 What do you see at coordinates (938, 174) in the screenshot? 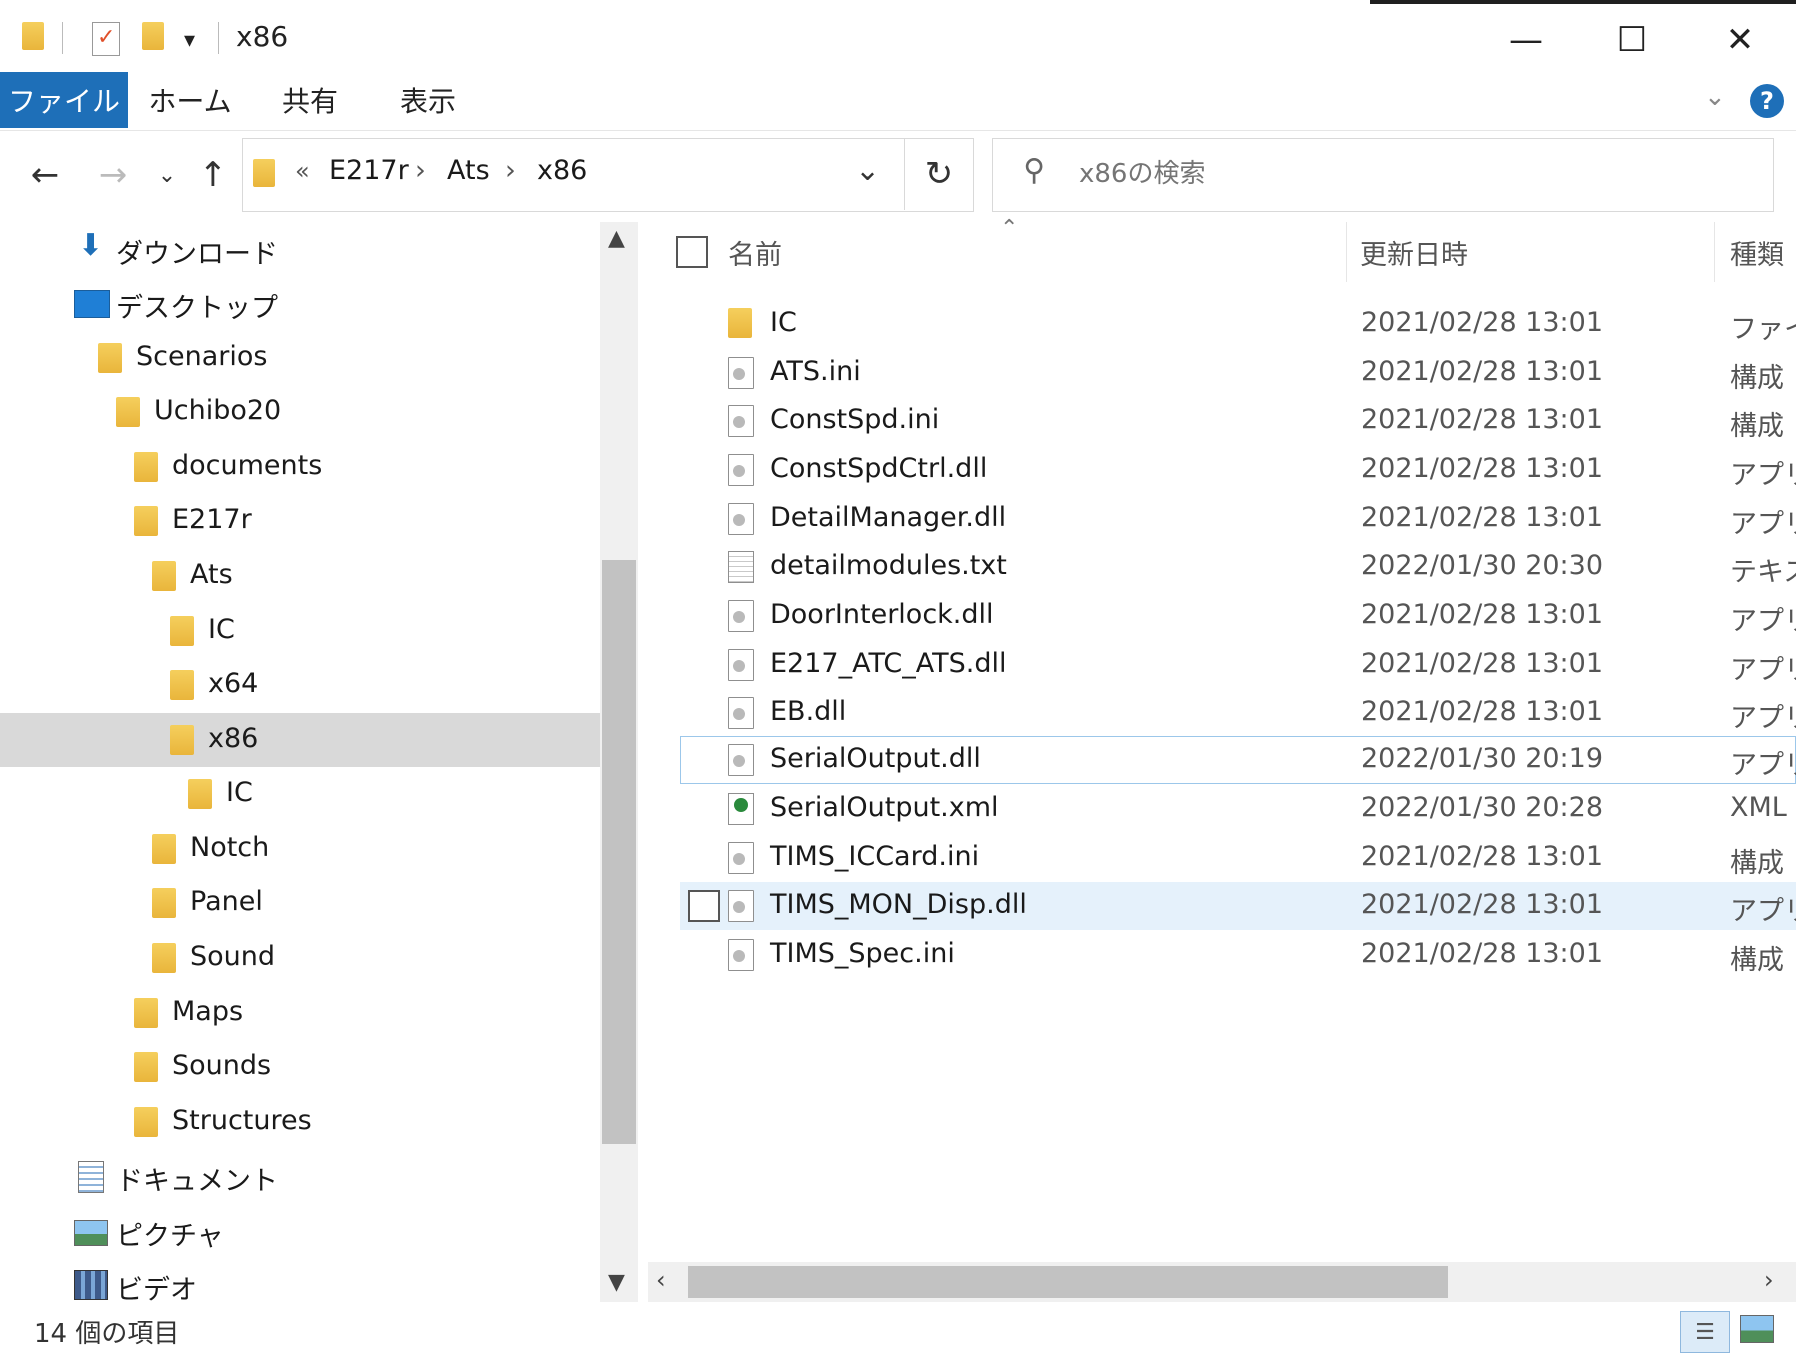
I see `refresh-button: ↻` at bounding box center [938, 174].